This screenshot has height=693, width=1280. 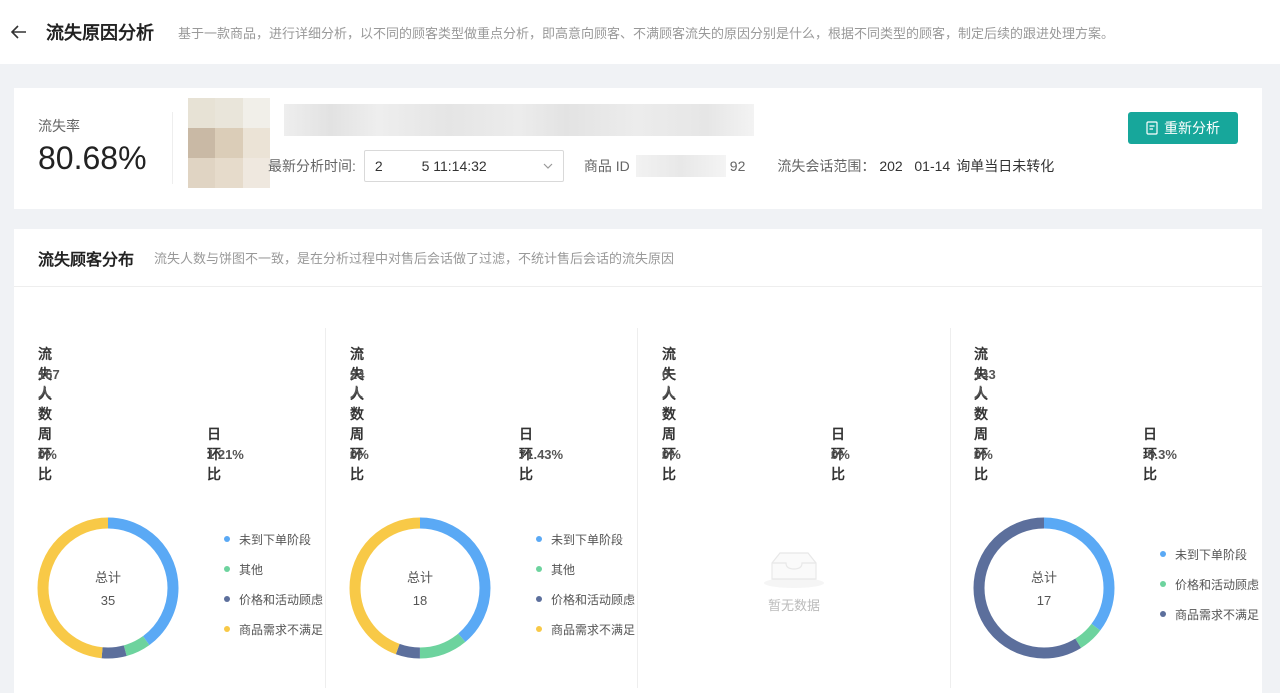 I want to click on donut-chart: 总计 17, so click(x=1044, y=588).